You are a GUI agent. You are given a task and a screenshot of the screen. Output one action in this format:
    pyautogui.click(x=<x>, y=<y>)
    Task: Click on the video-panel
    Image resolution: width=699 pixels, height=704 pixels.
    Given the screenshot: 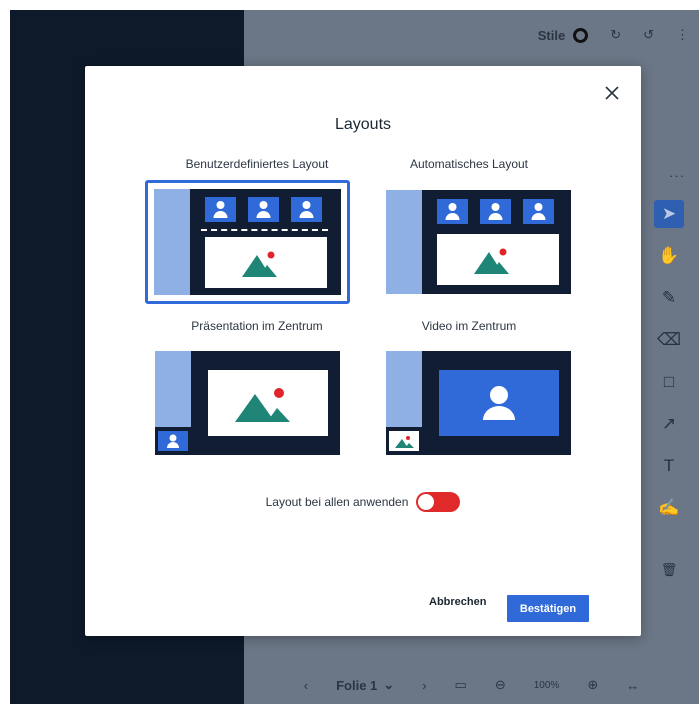 What is the action you would take?
    pyautogui.click(x=499, y=403)
    